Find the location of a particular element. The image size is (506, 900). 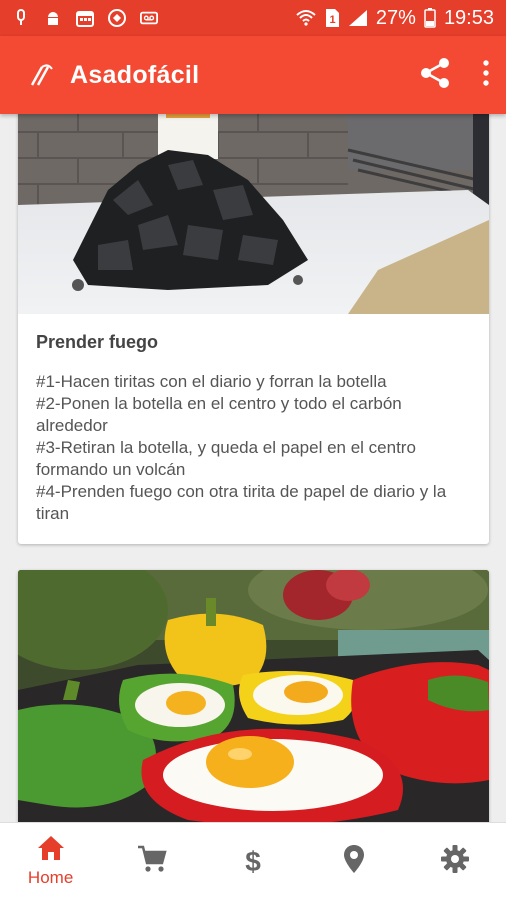

svg-text: 1 is located at coordinates (332, 20).